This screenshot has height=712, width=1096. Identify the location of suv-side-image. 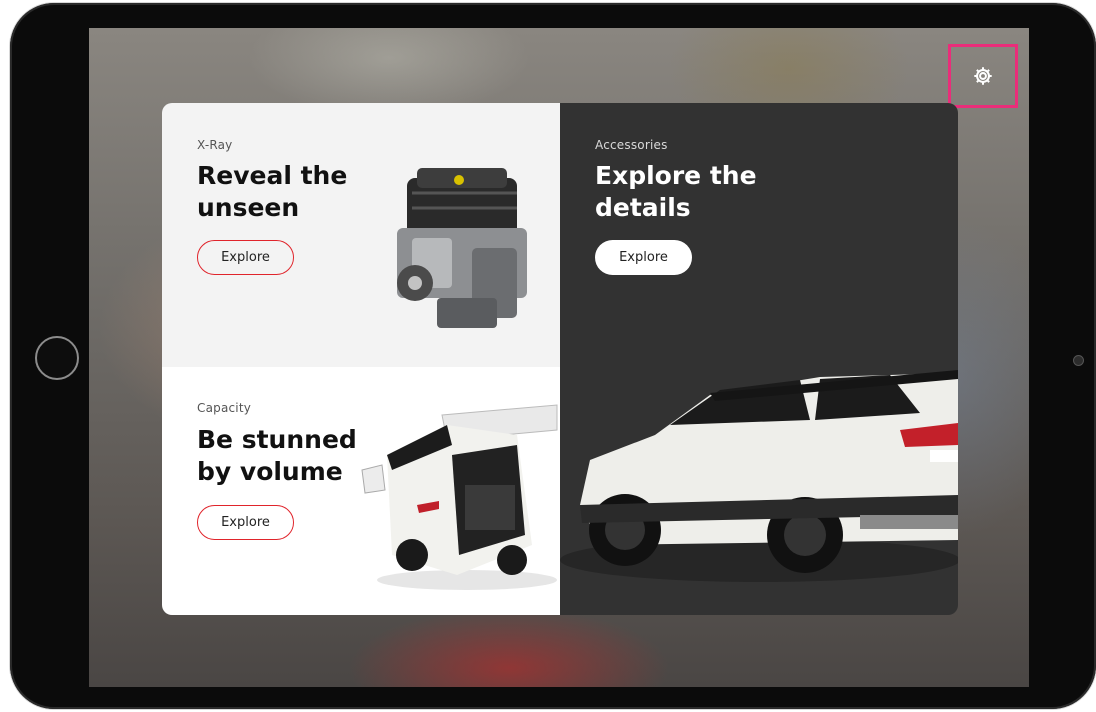
(759, 476).